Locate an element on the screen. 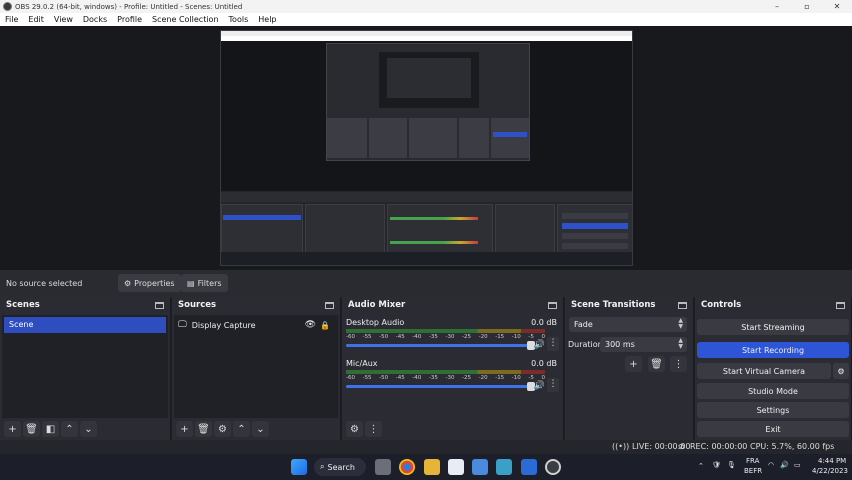  menu-docks: Docks is located at coordinates (95, 19).